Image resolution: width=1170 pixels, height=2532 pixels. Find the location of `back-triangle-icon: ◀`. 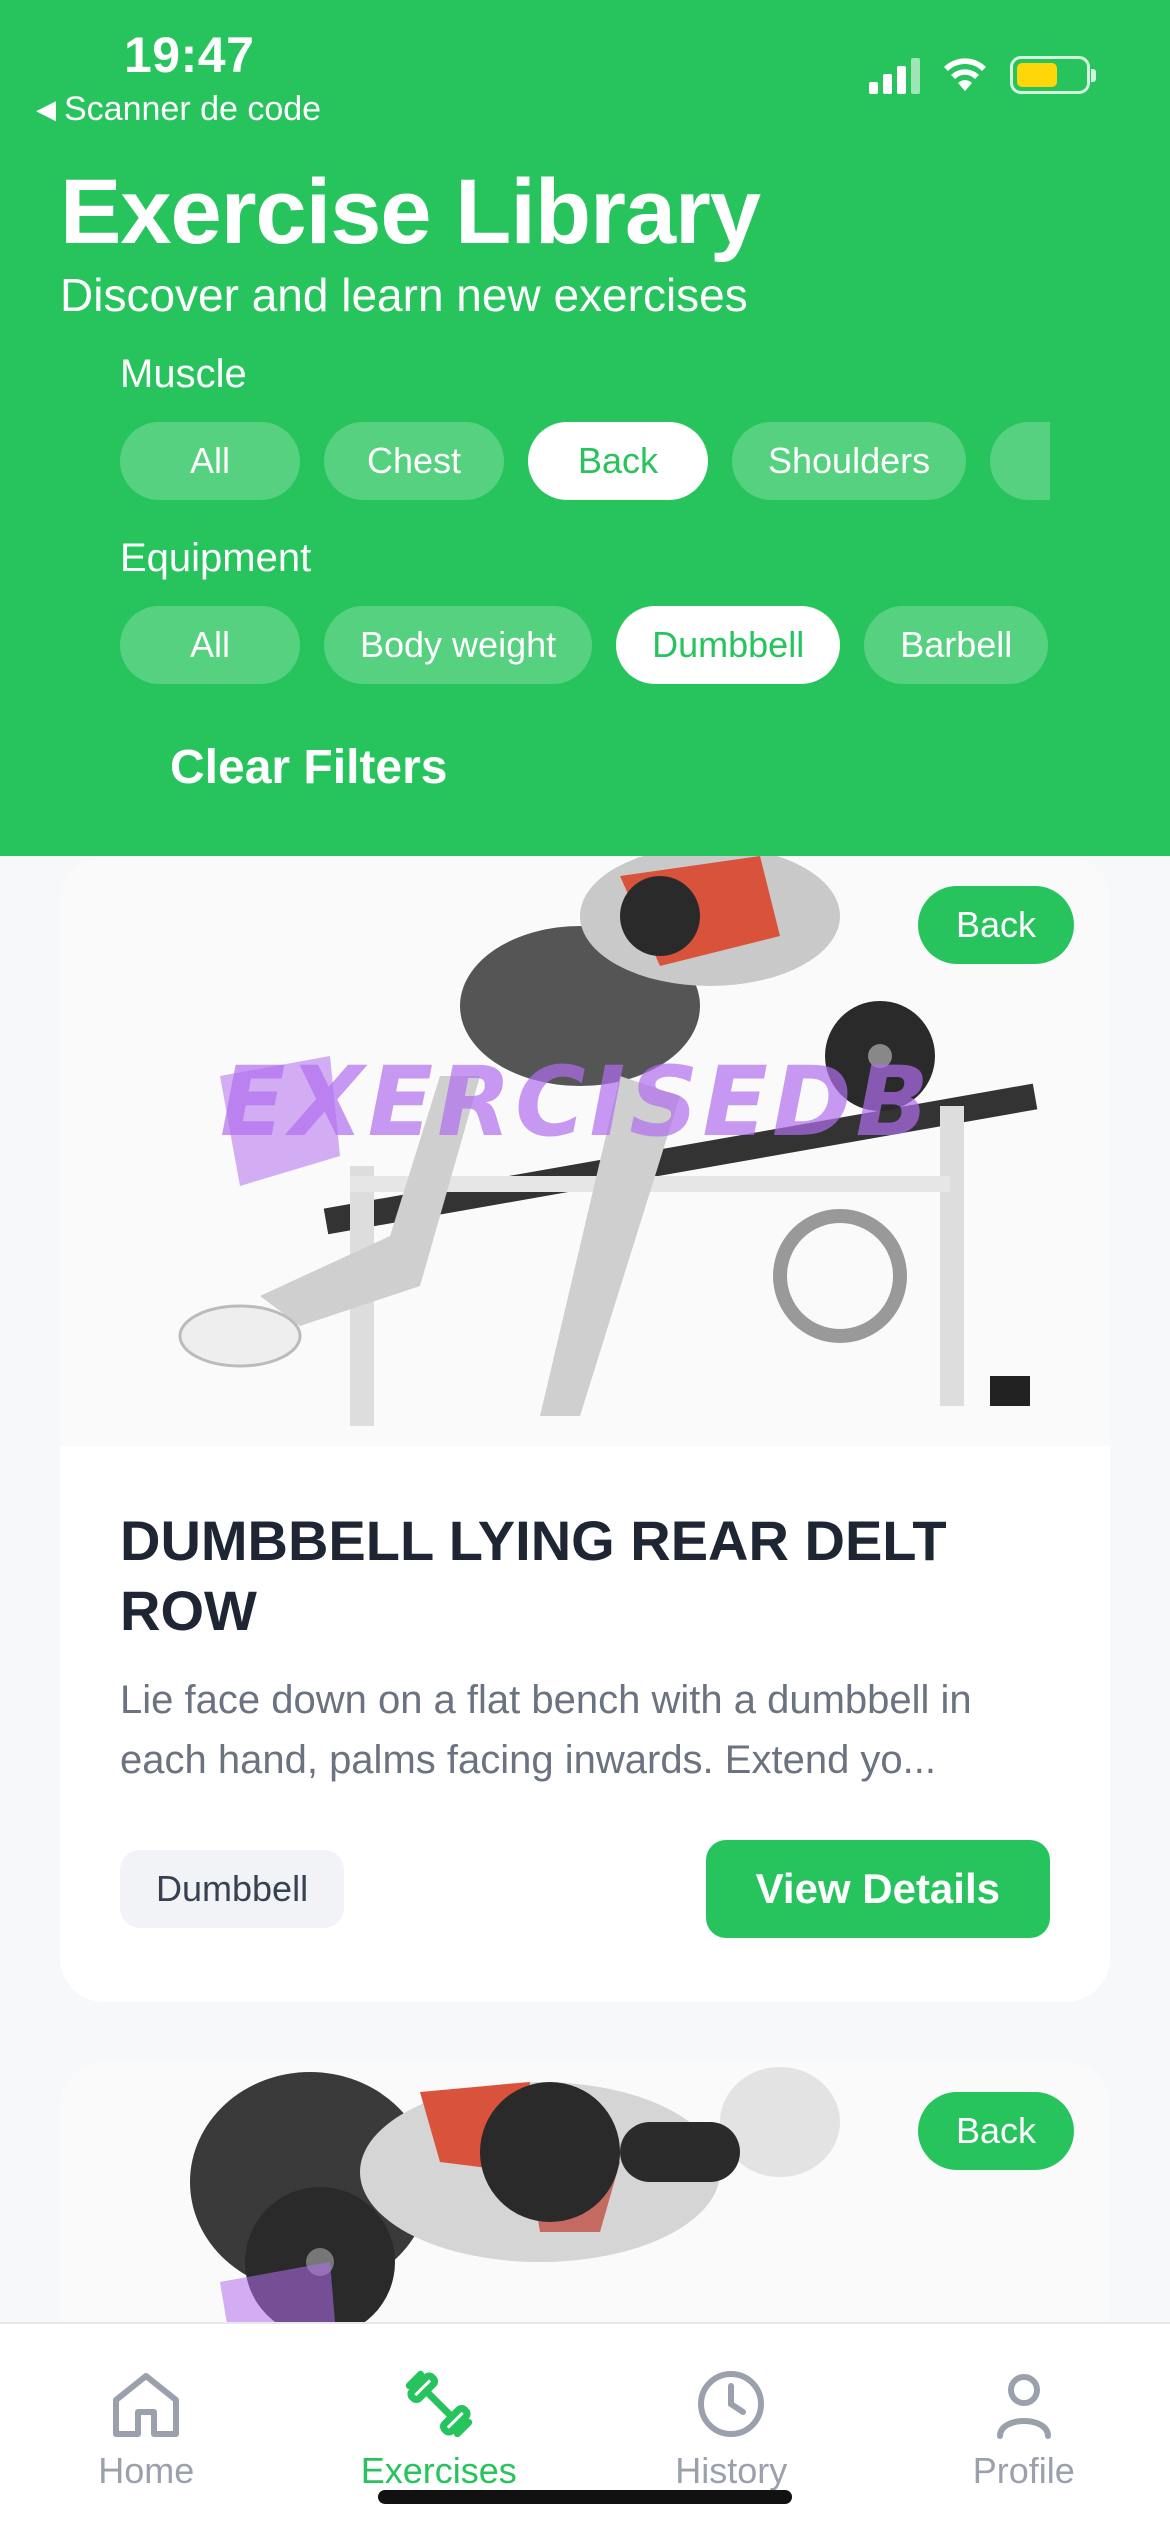

back-triangle-icon: ◀ is located at coordinates (46, 109).